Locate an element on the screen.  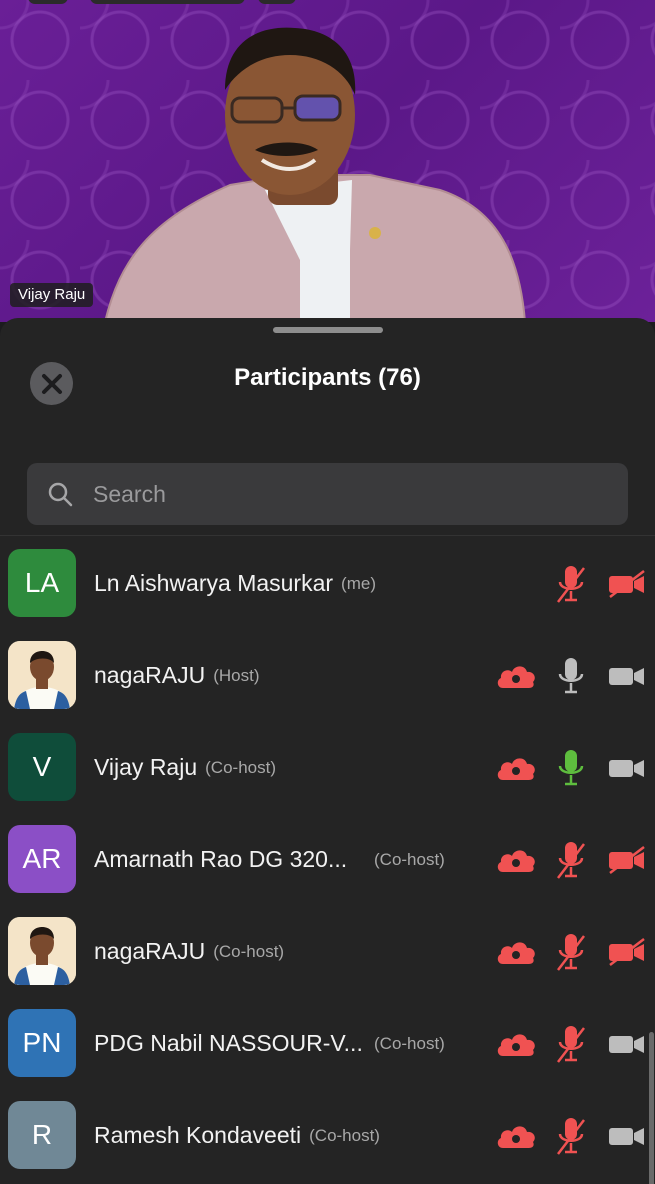
drag-handle is located at coordinates (328, 330).